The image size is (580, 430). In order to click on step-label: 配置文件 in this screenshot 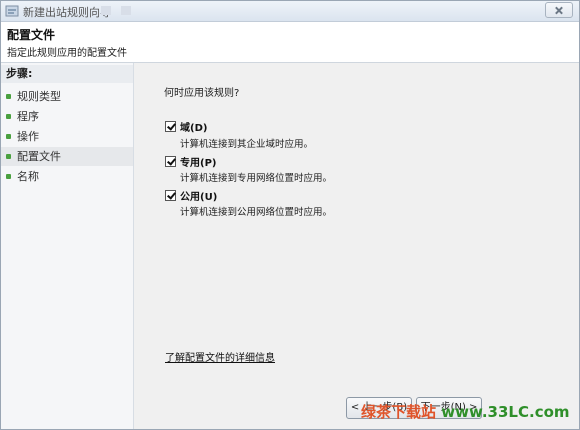, I will do `click(39, 156)`.